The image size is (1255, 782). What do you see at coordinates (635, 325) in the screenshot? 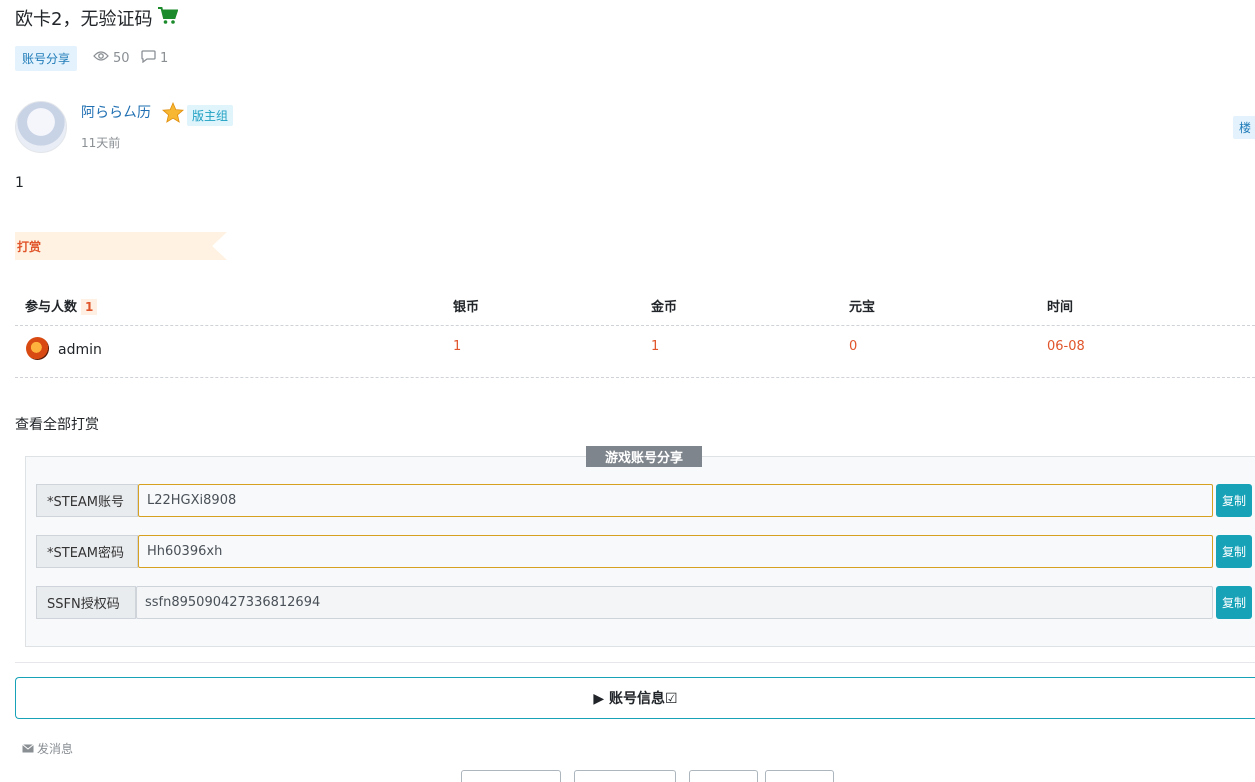
I see `table-divider` at bounding box center [635, 325].